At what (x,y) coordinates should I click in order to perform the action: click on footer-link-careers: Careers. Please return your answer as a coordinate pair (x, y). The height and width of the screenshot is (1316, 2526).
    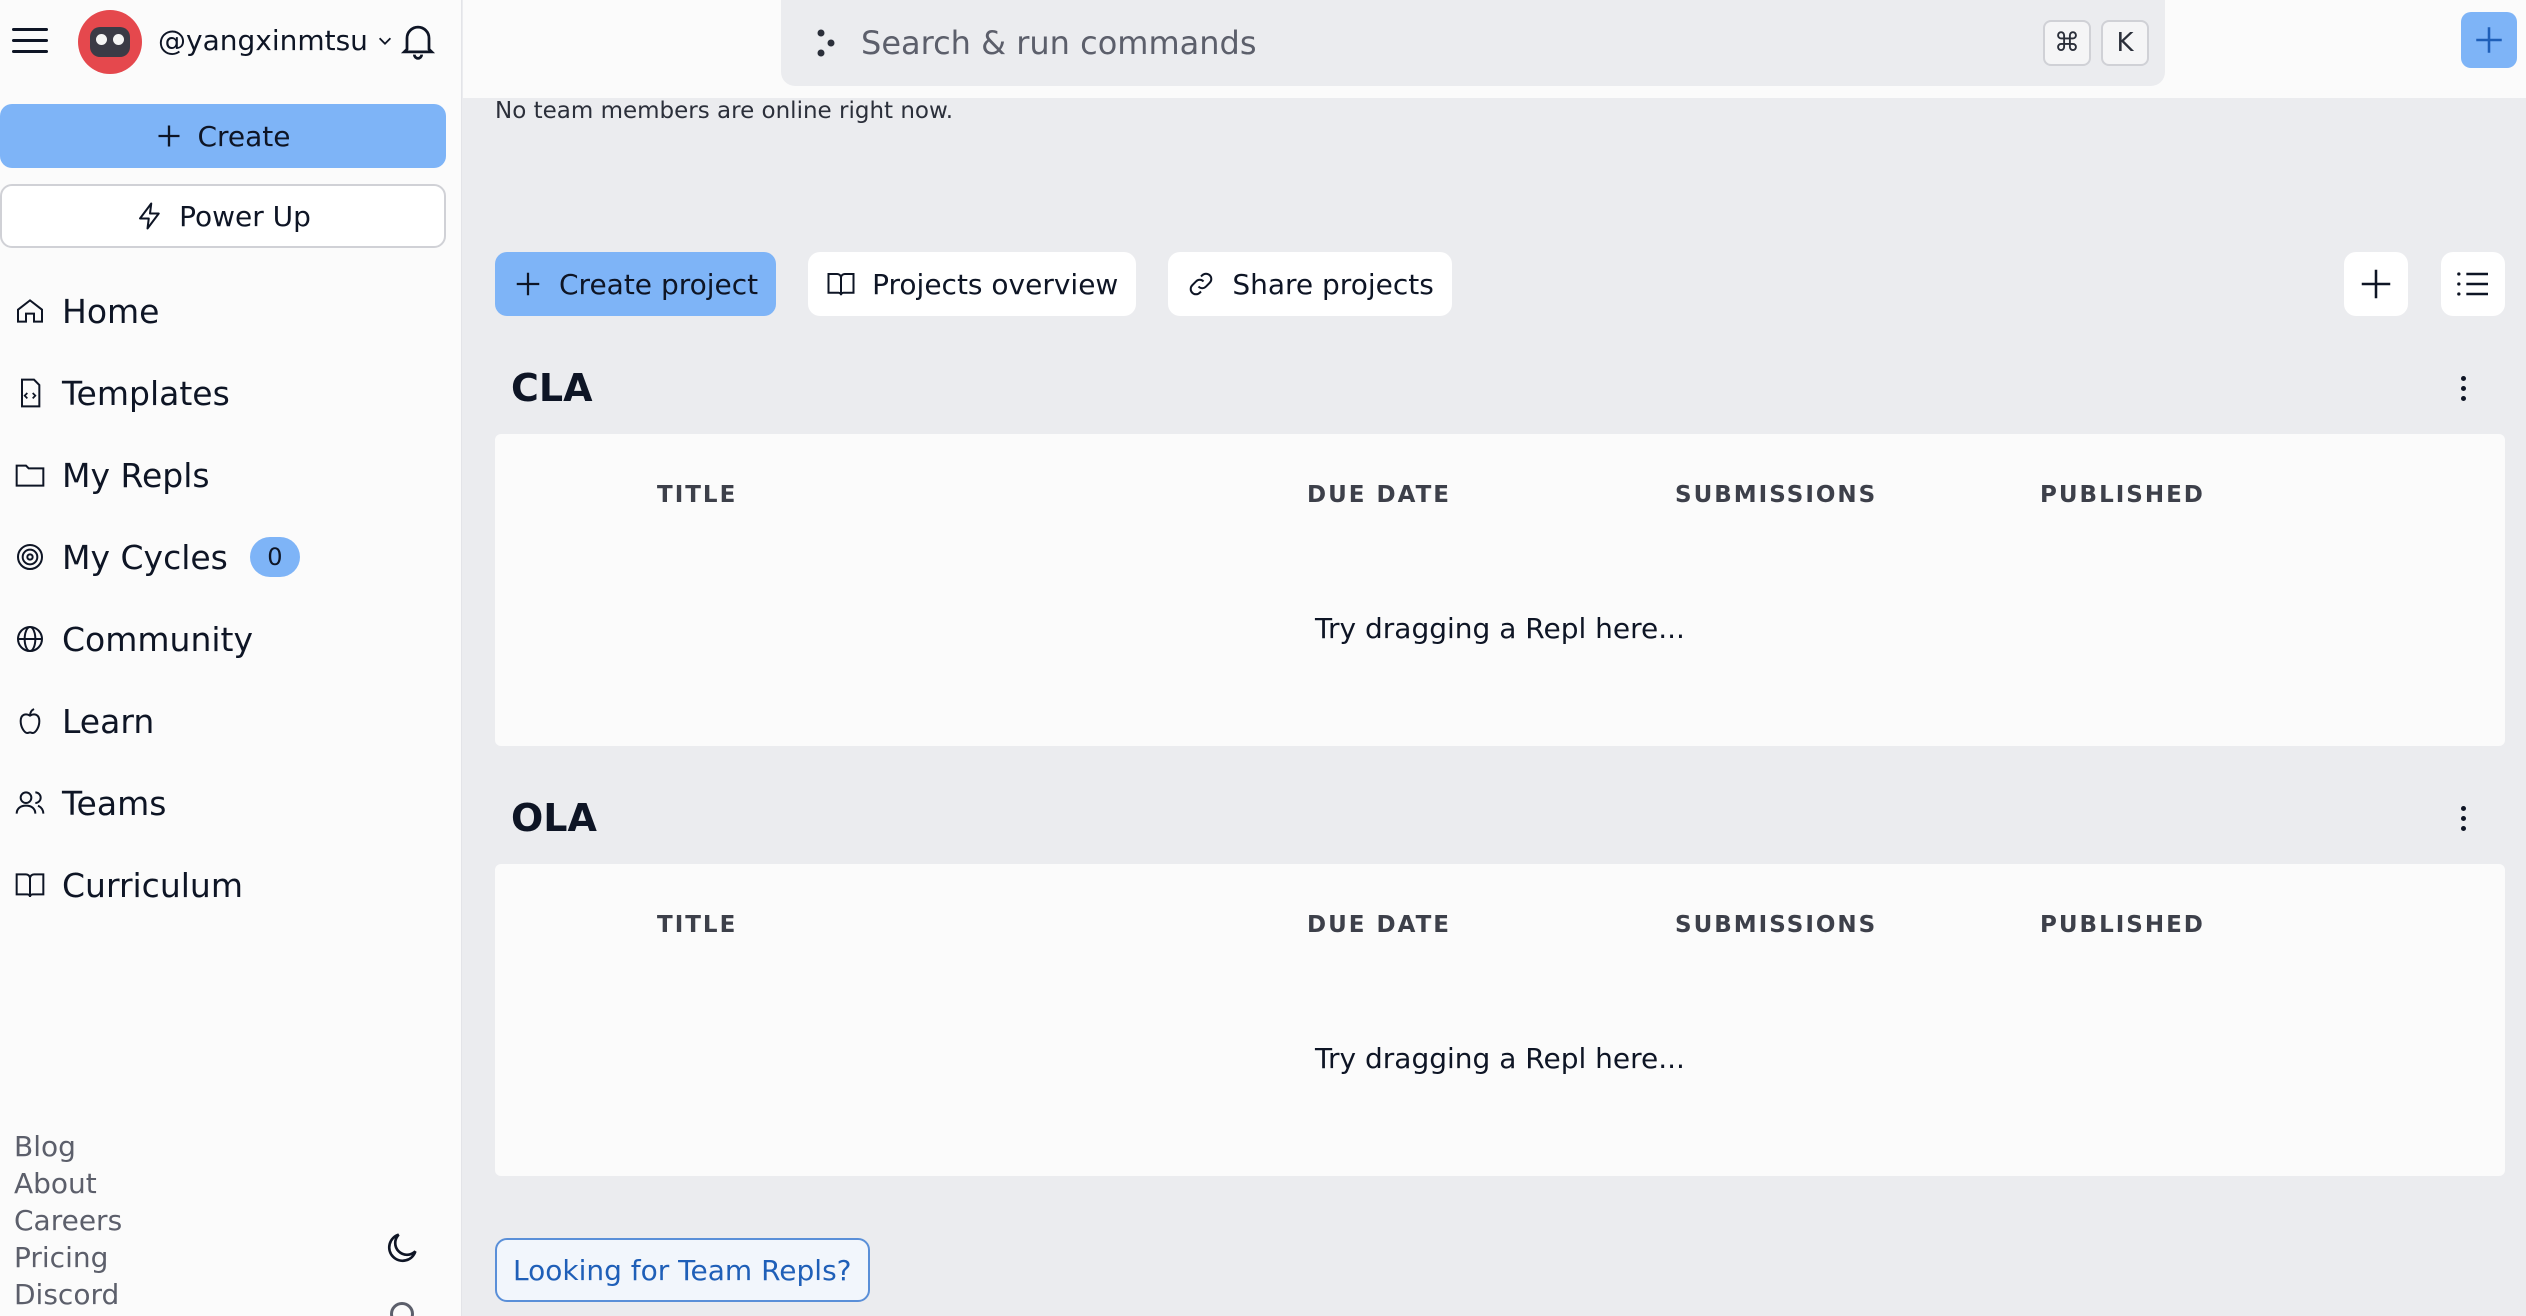
    Looking at the image, I should click on (68, 1220).